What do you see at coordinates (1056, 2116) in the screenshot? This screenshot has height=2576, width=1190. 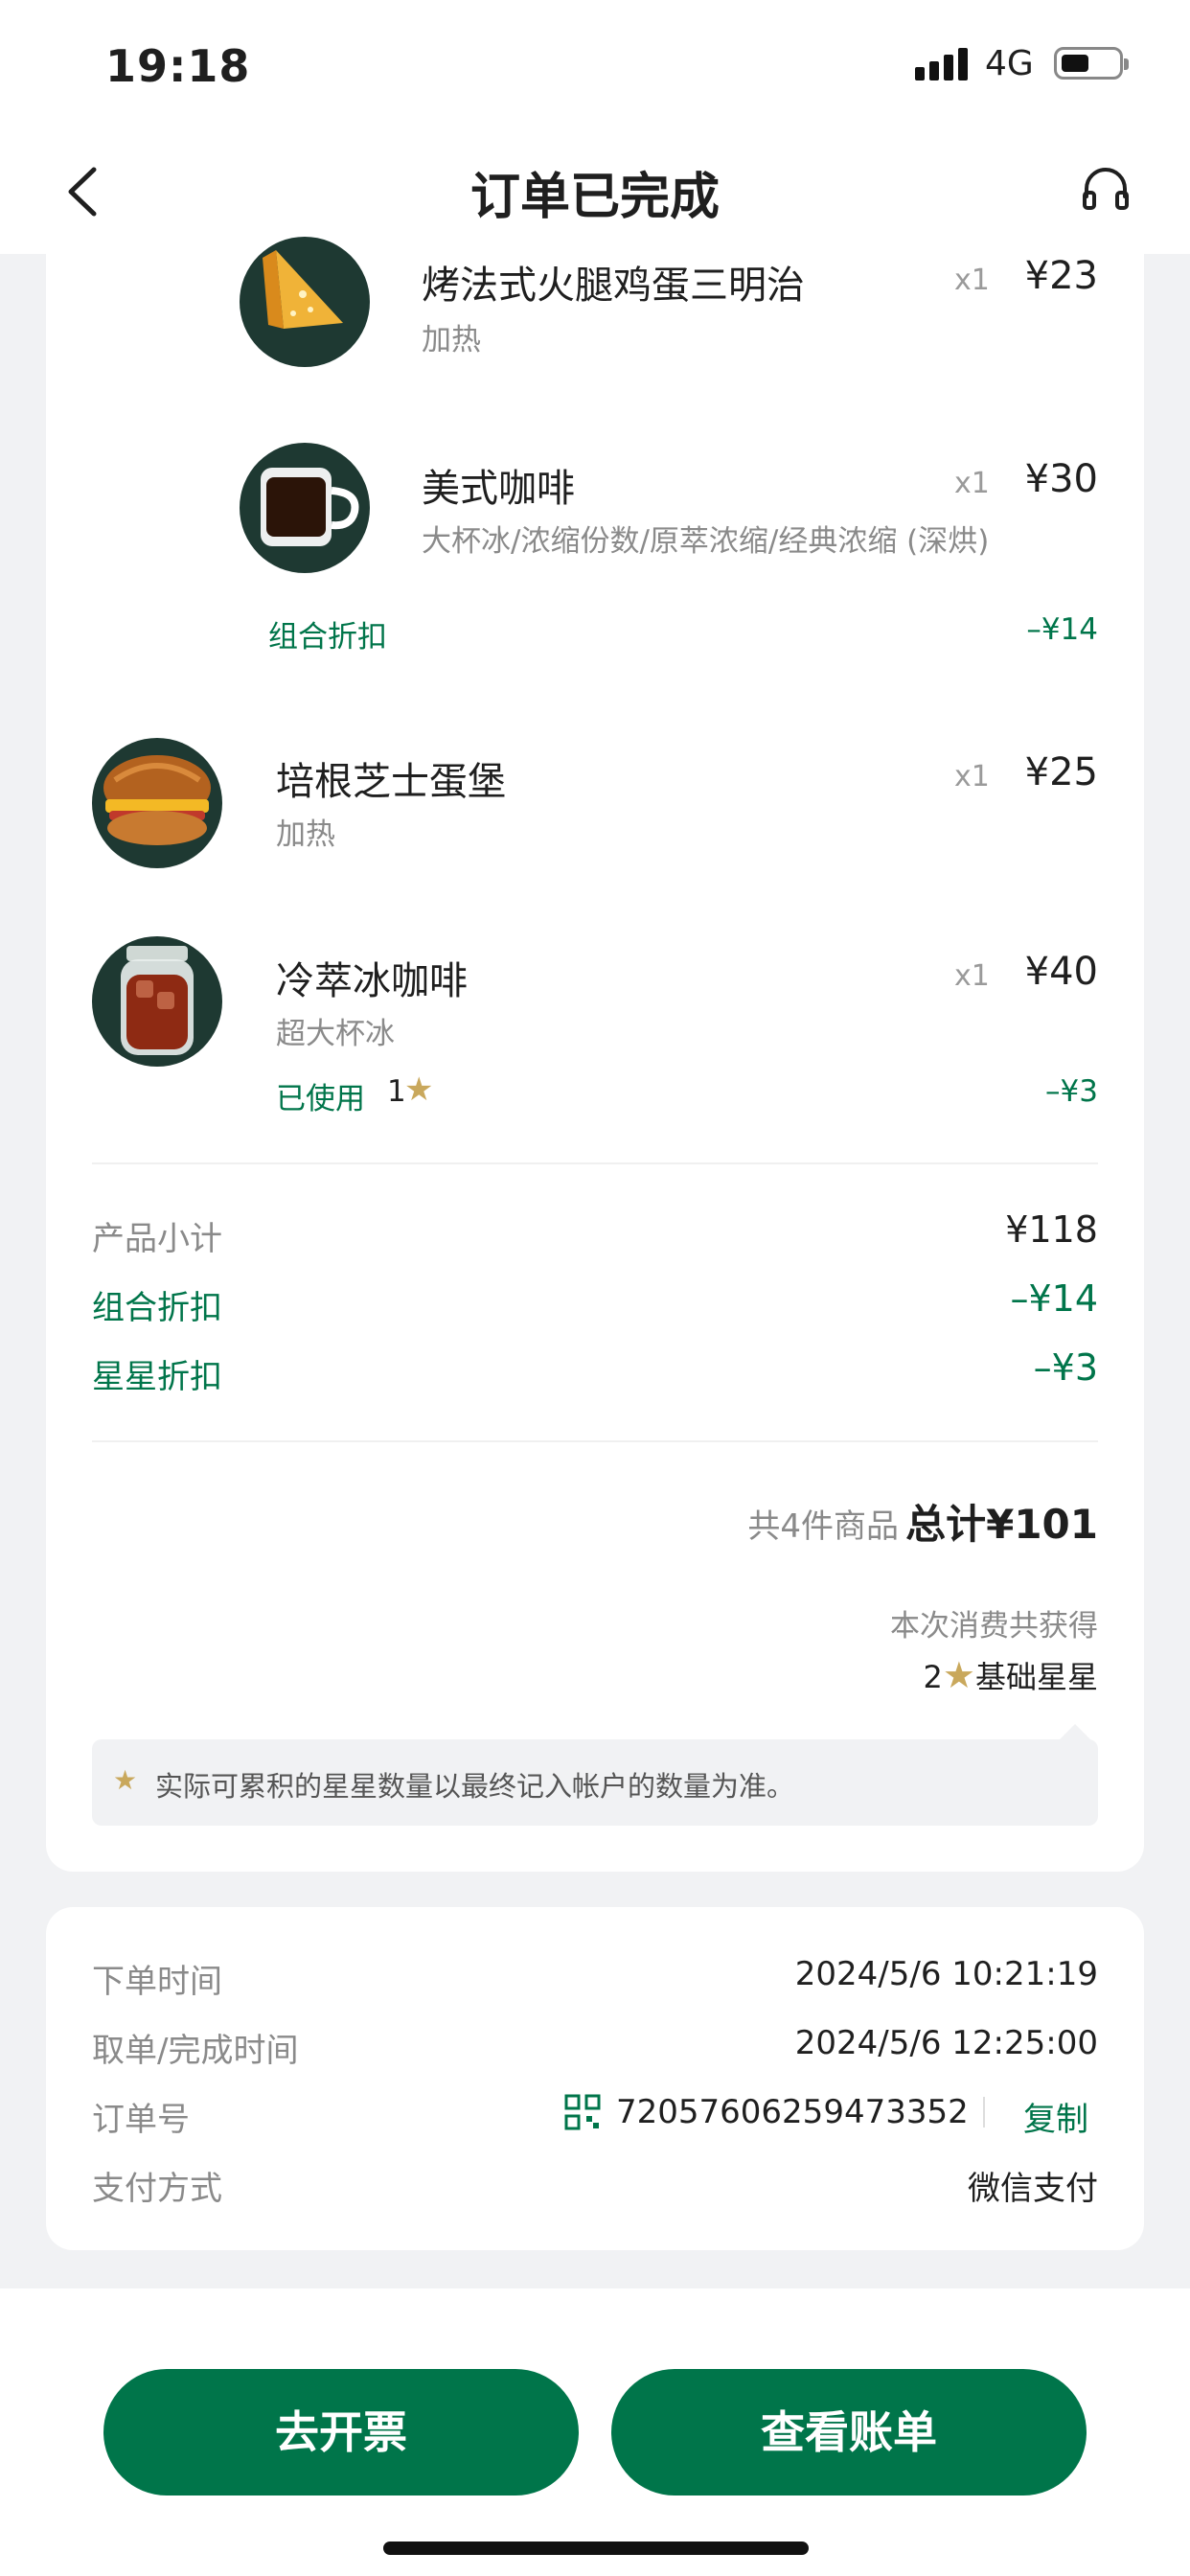 I see `copy-button: 复制` at bounding box center [1056, 2116].